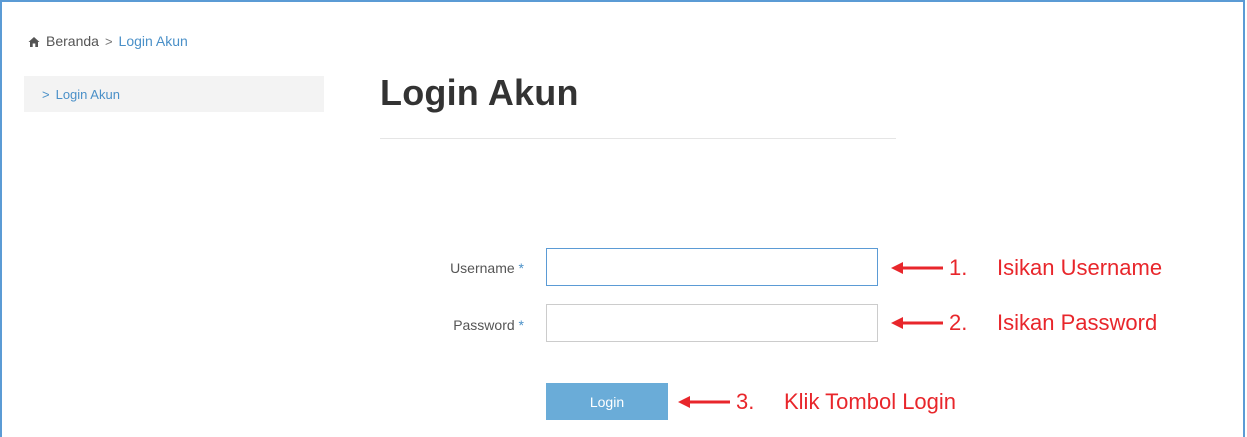 The image size is (1247, 437). What do you see at coordinates (444, 268) in the screenshot?
I see `username-label: Username *` at bounding box center [444, 268].